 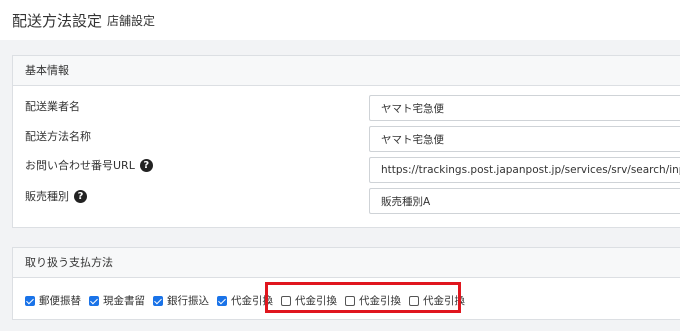 I want to click on tracking-url-label: お問い合わせ番号URL ?, so click(x=89, y=165).